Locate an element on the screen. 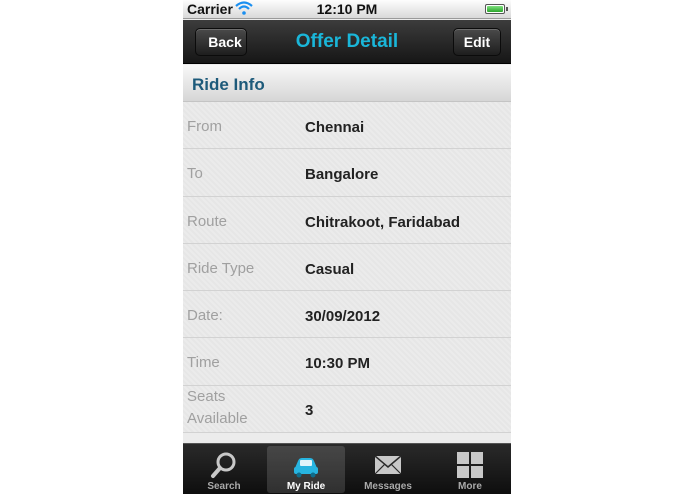 The width and height of the screenshot is (695, 494). row-value: Chennai is located at coordinates (335, 127).